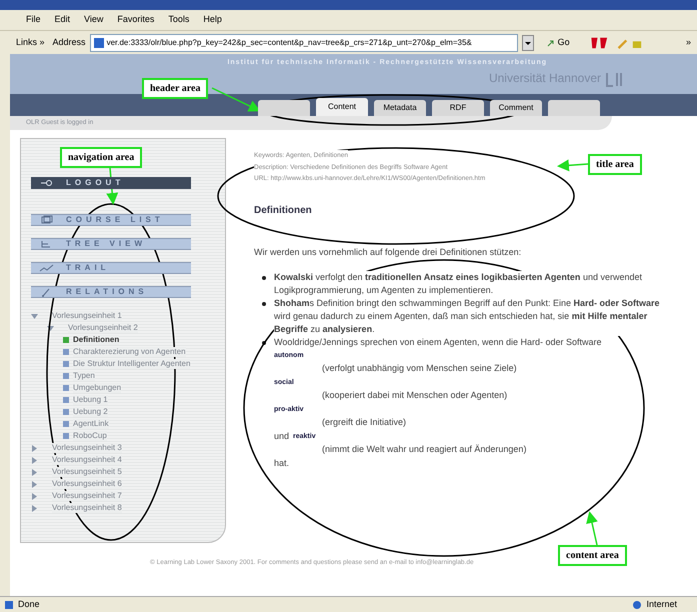 Image resolution: width=697 pixels, height=612 pixels. What do you see at coordinates (96, 340) in the screenshot?
I see `tree-item: Definitionen` at bounding box center [96, 340].